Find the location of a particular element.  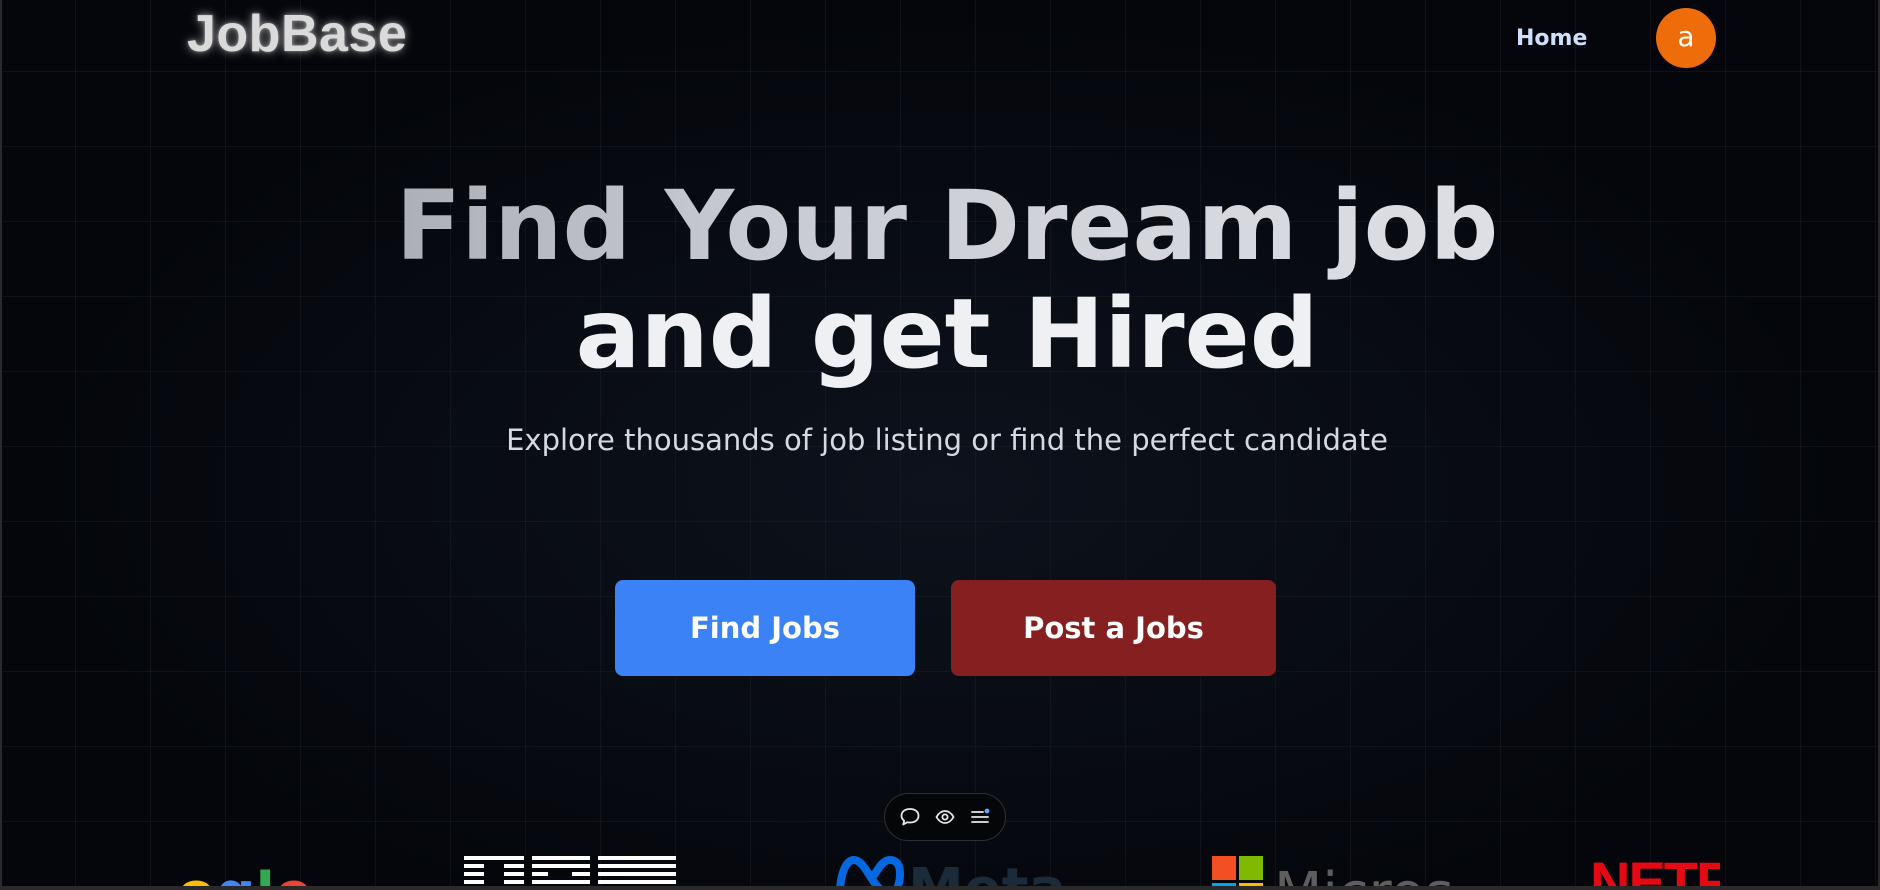

google-logo: ogle is located at coordinates (242, 869).